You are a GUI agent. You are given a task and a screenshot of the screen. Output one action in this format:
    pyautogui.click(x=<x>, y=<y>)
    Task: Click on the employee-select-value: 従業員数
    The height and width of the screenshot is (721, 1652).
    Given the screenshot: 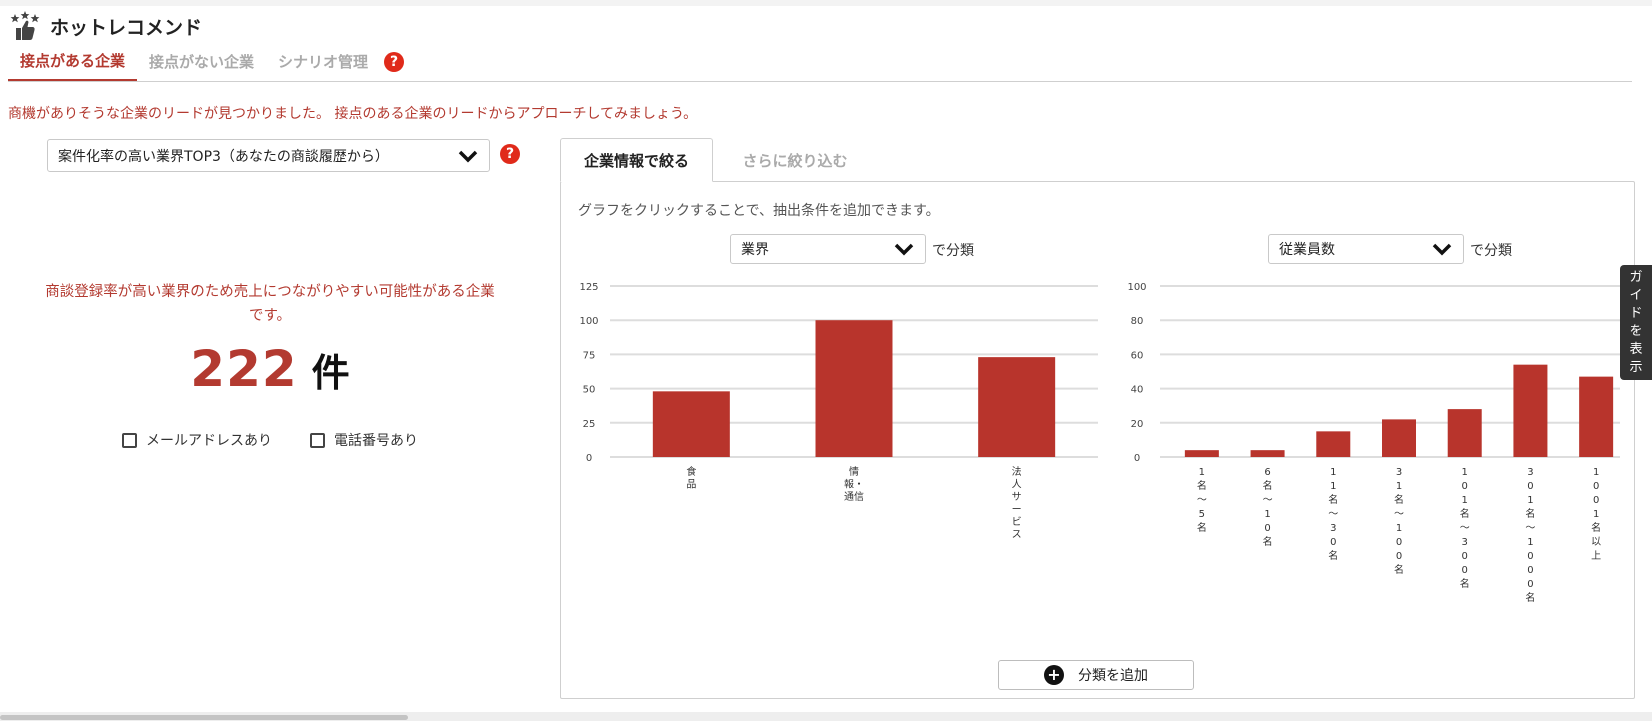 What is the action you would take?
    pyautogui.click(x=1307, y=250)
    